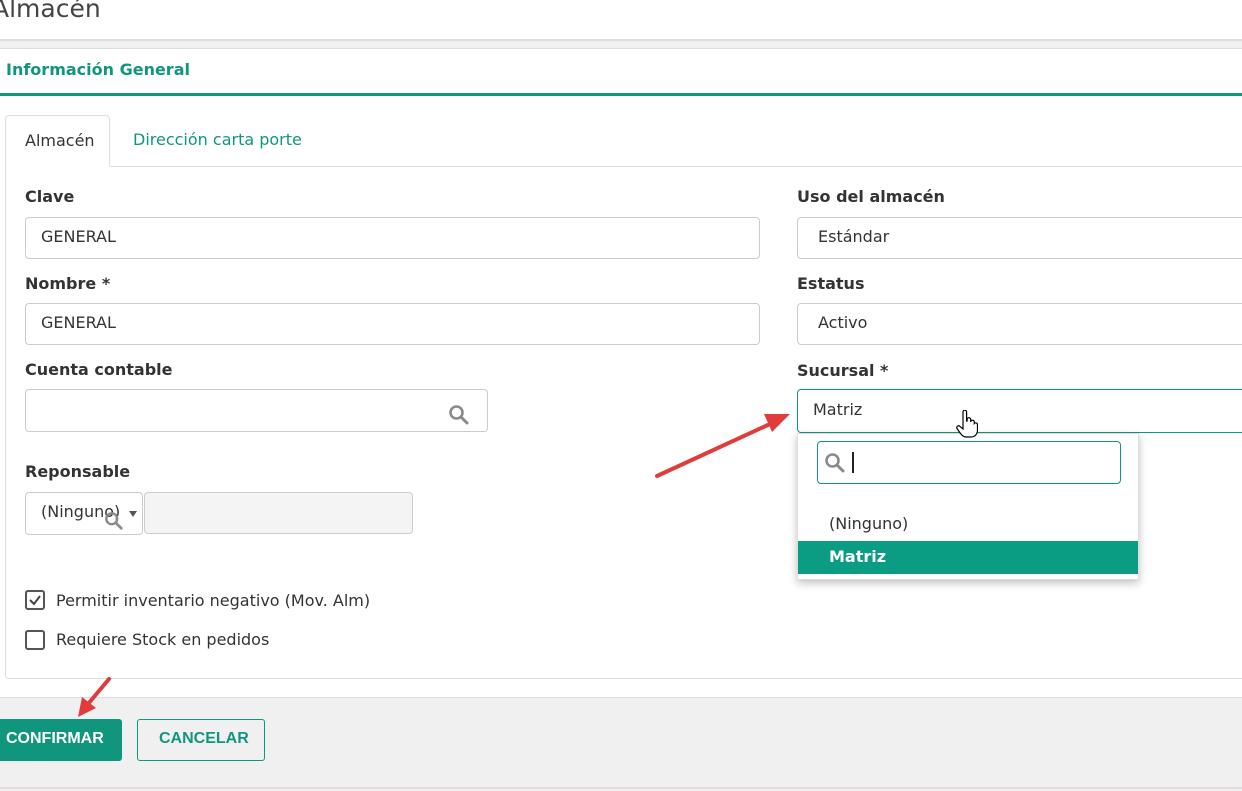 The width and height of the screenshot is (1242, 791). I want to click on sucursal-option-ninguno: (Ninguno), so click(968, 524).